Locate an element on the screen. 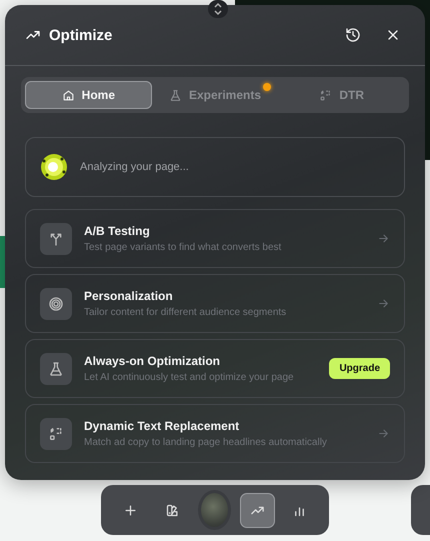  panel-title: Optimize is located at coordinates (81, 35).